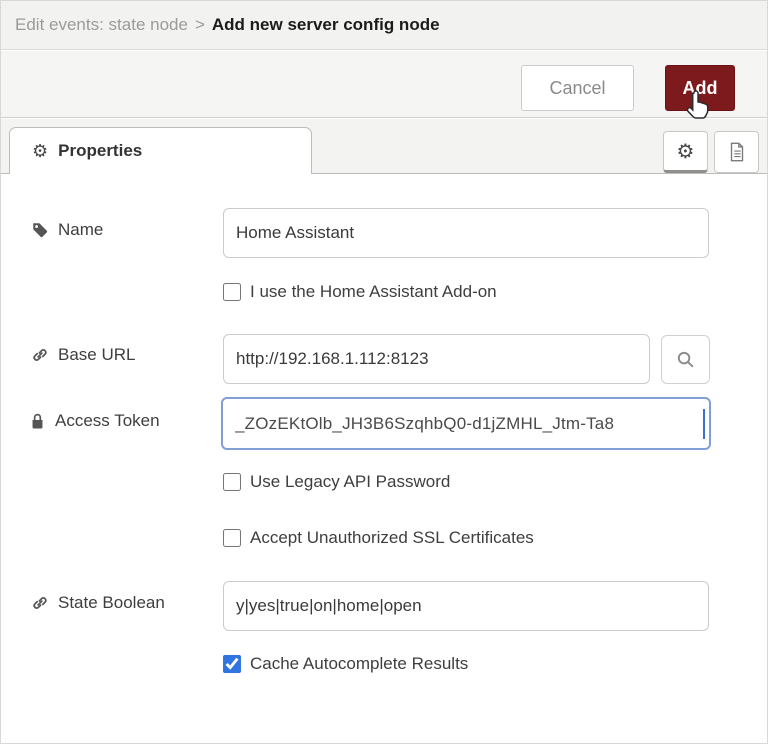 The height and width of the screenshot is (744, 768). I want to click on cache-results-checkbox, so click(232, 664).